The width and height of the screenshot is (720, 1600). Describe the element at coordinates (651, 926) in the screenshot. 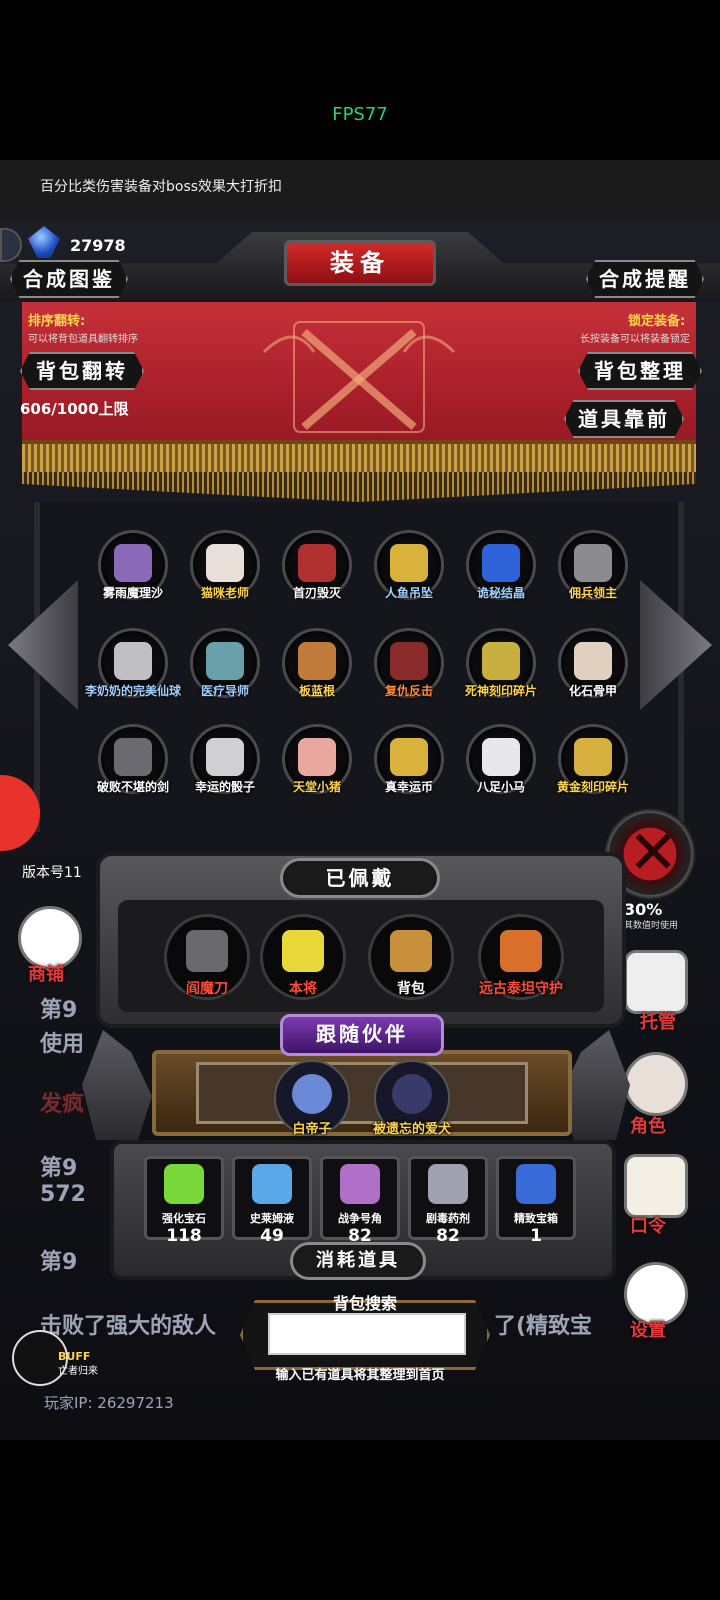

I see `progress-hint: 其数值时使用` at that location.